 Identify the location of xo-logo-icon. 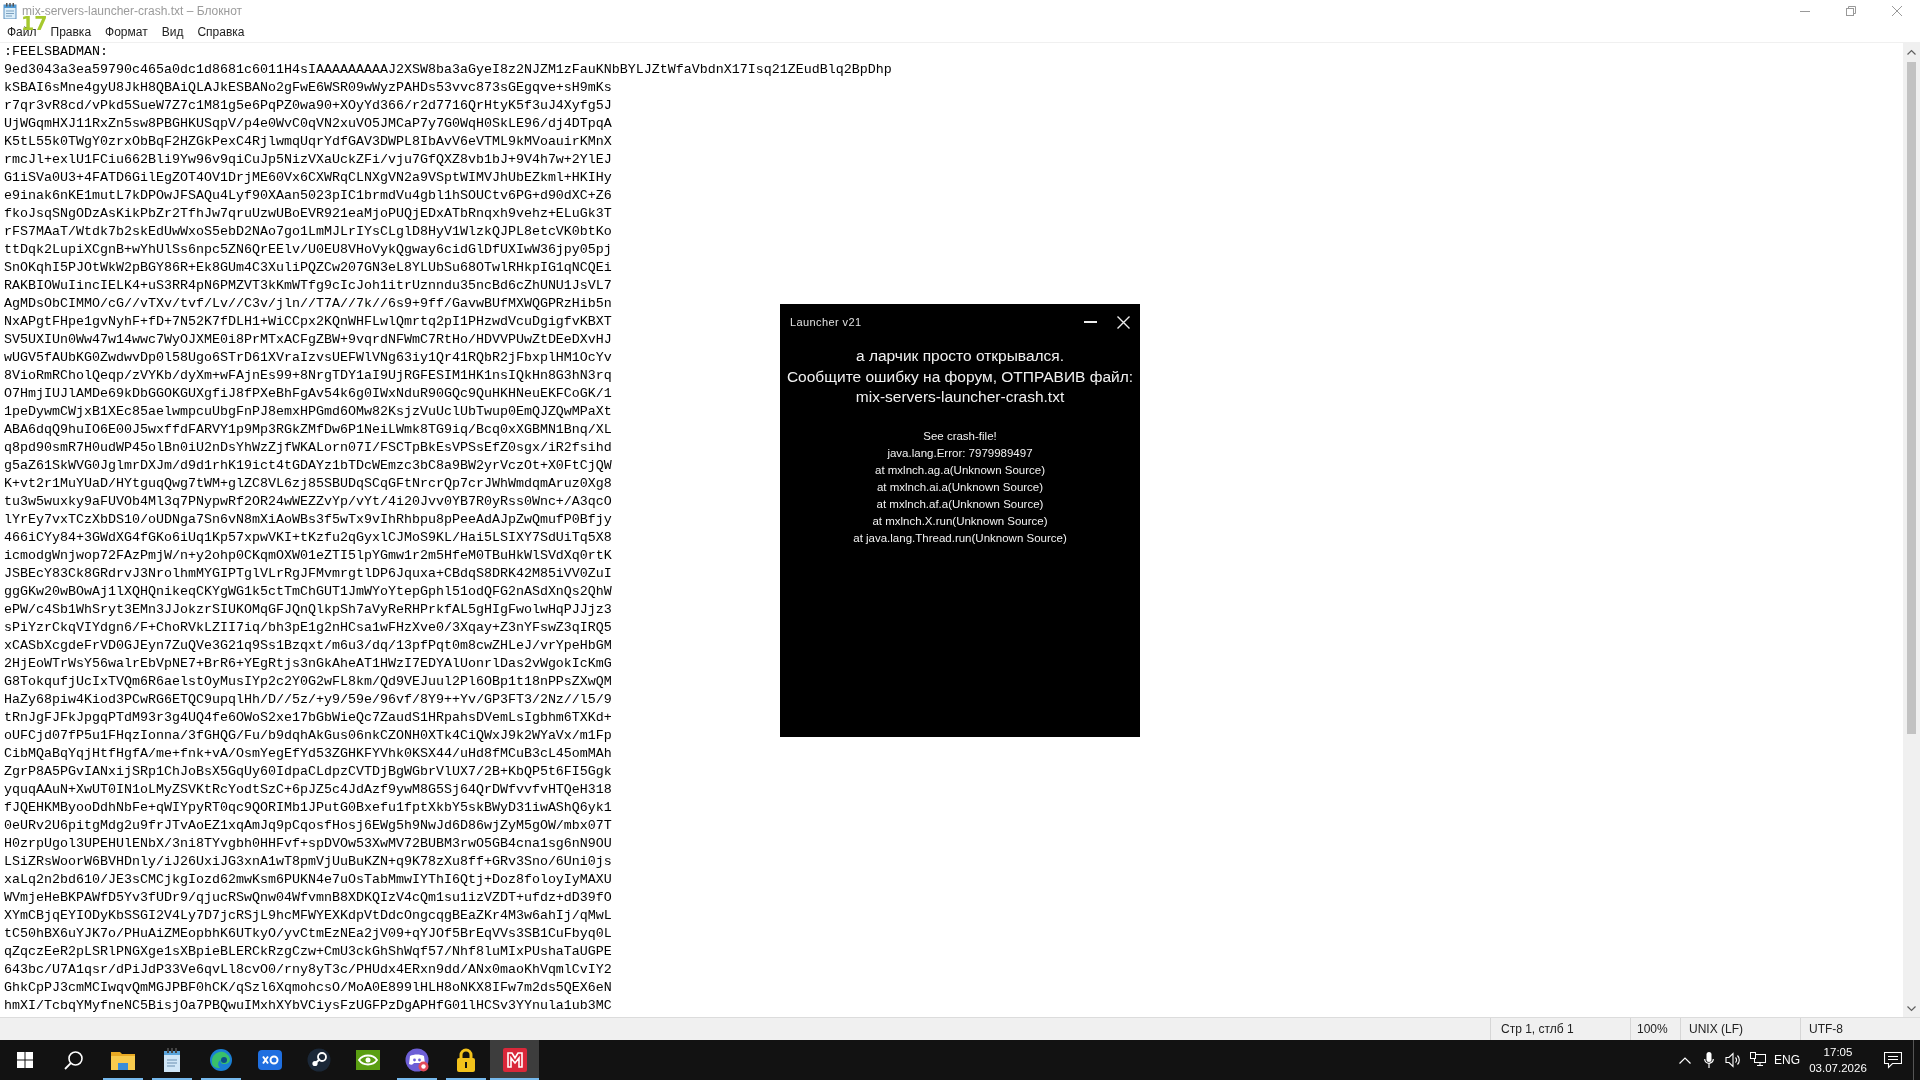
(269, 1060).